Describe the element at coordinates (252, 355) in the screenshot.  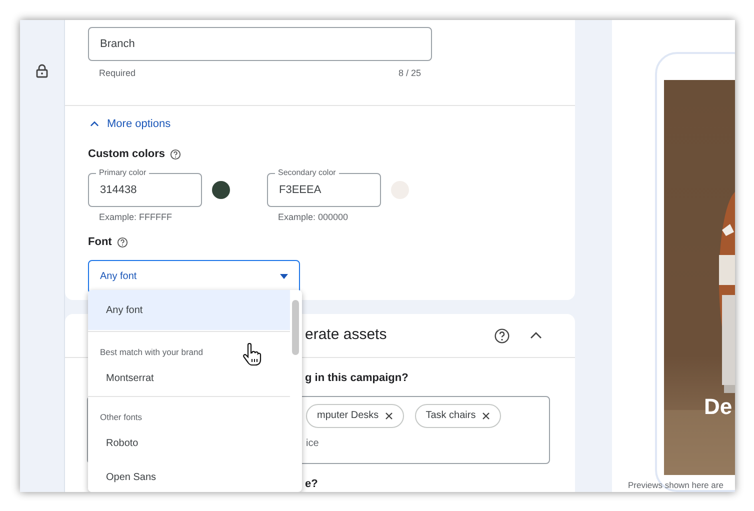
I see `hand-cursor-icon` at that location.